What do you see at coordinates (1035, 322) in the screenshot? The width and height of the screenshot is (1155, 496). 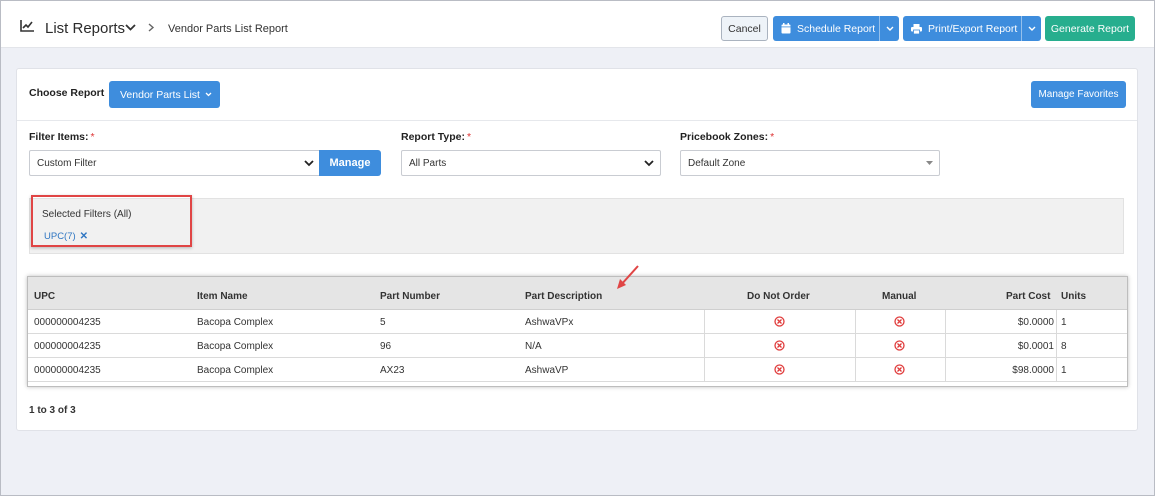 I see `cell-part-cost: $0.0000` at bounding box center [1035, 322].